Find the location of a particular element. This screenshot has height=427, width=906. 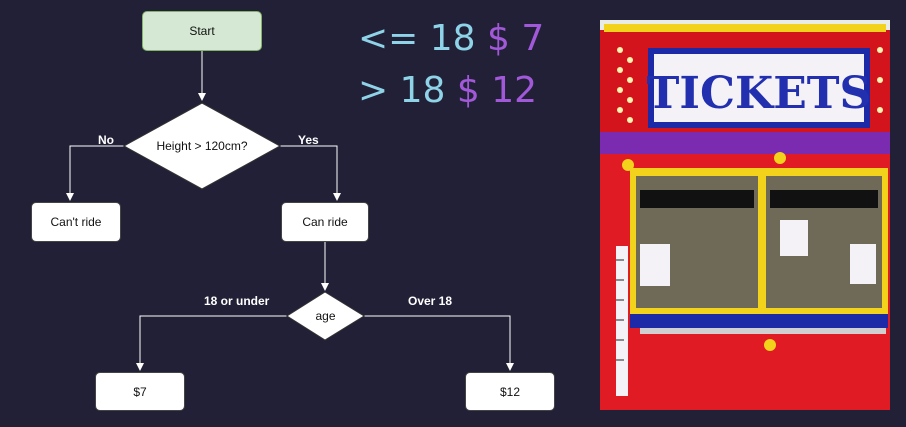

start-node: Start is located at coordinates (202, 31).